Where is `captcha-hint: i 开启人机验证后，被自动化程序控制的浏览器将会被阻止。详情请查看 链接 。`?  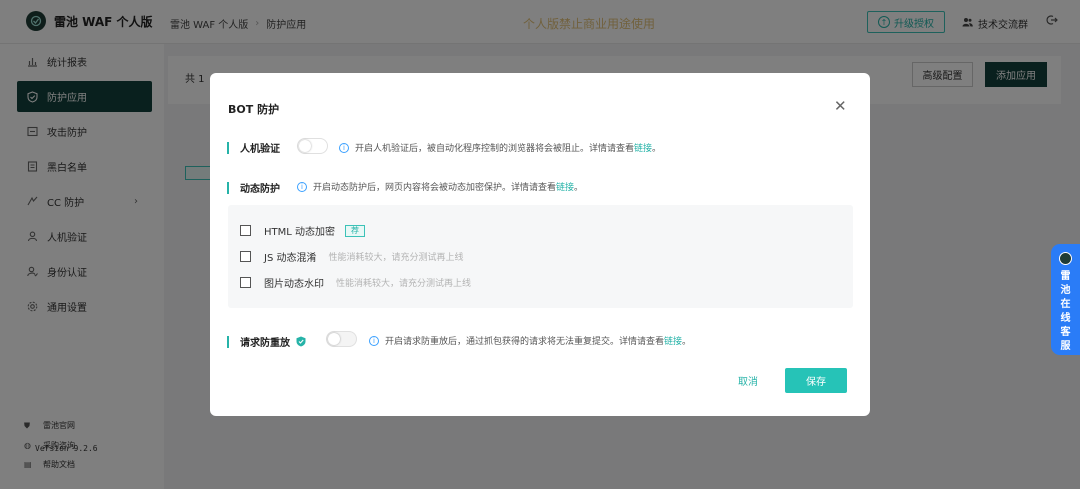
captcha-hint: i 开启人机验证后，被自动化程序控制的浏览器将会被阻止。详情请查看 链接 。 is located at coordinates (500, 147).